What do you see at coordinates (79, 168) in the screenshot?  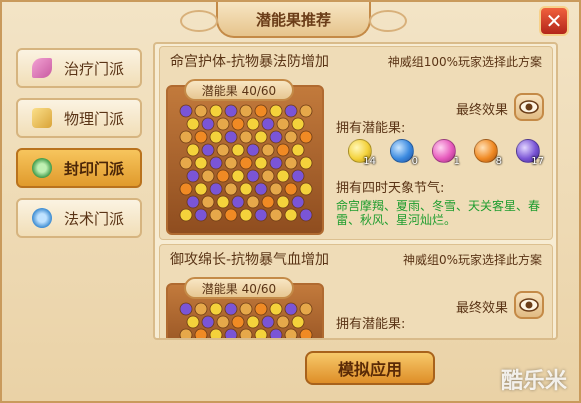 I see `tab-seal-school: 封印门派` at bounding box center [79, 168].